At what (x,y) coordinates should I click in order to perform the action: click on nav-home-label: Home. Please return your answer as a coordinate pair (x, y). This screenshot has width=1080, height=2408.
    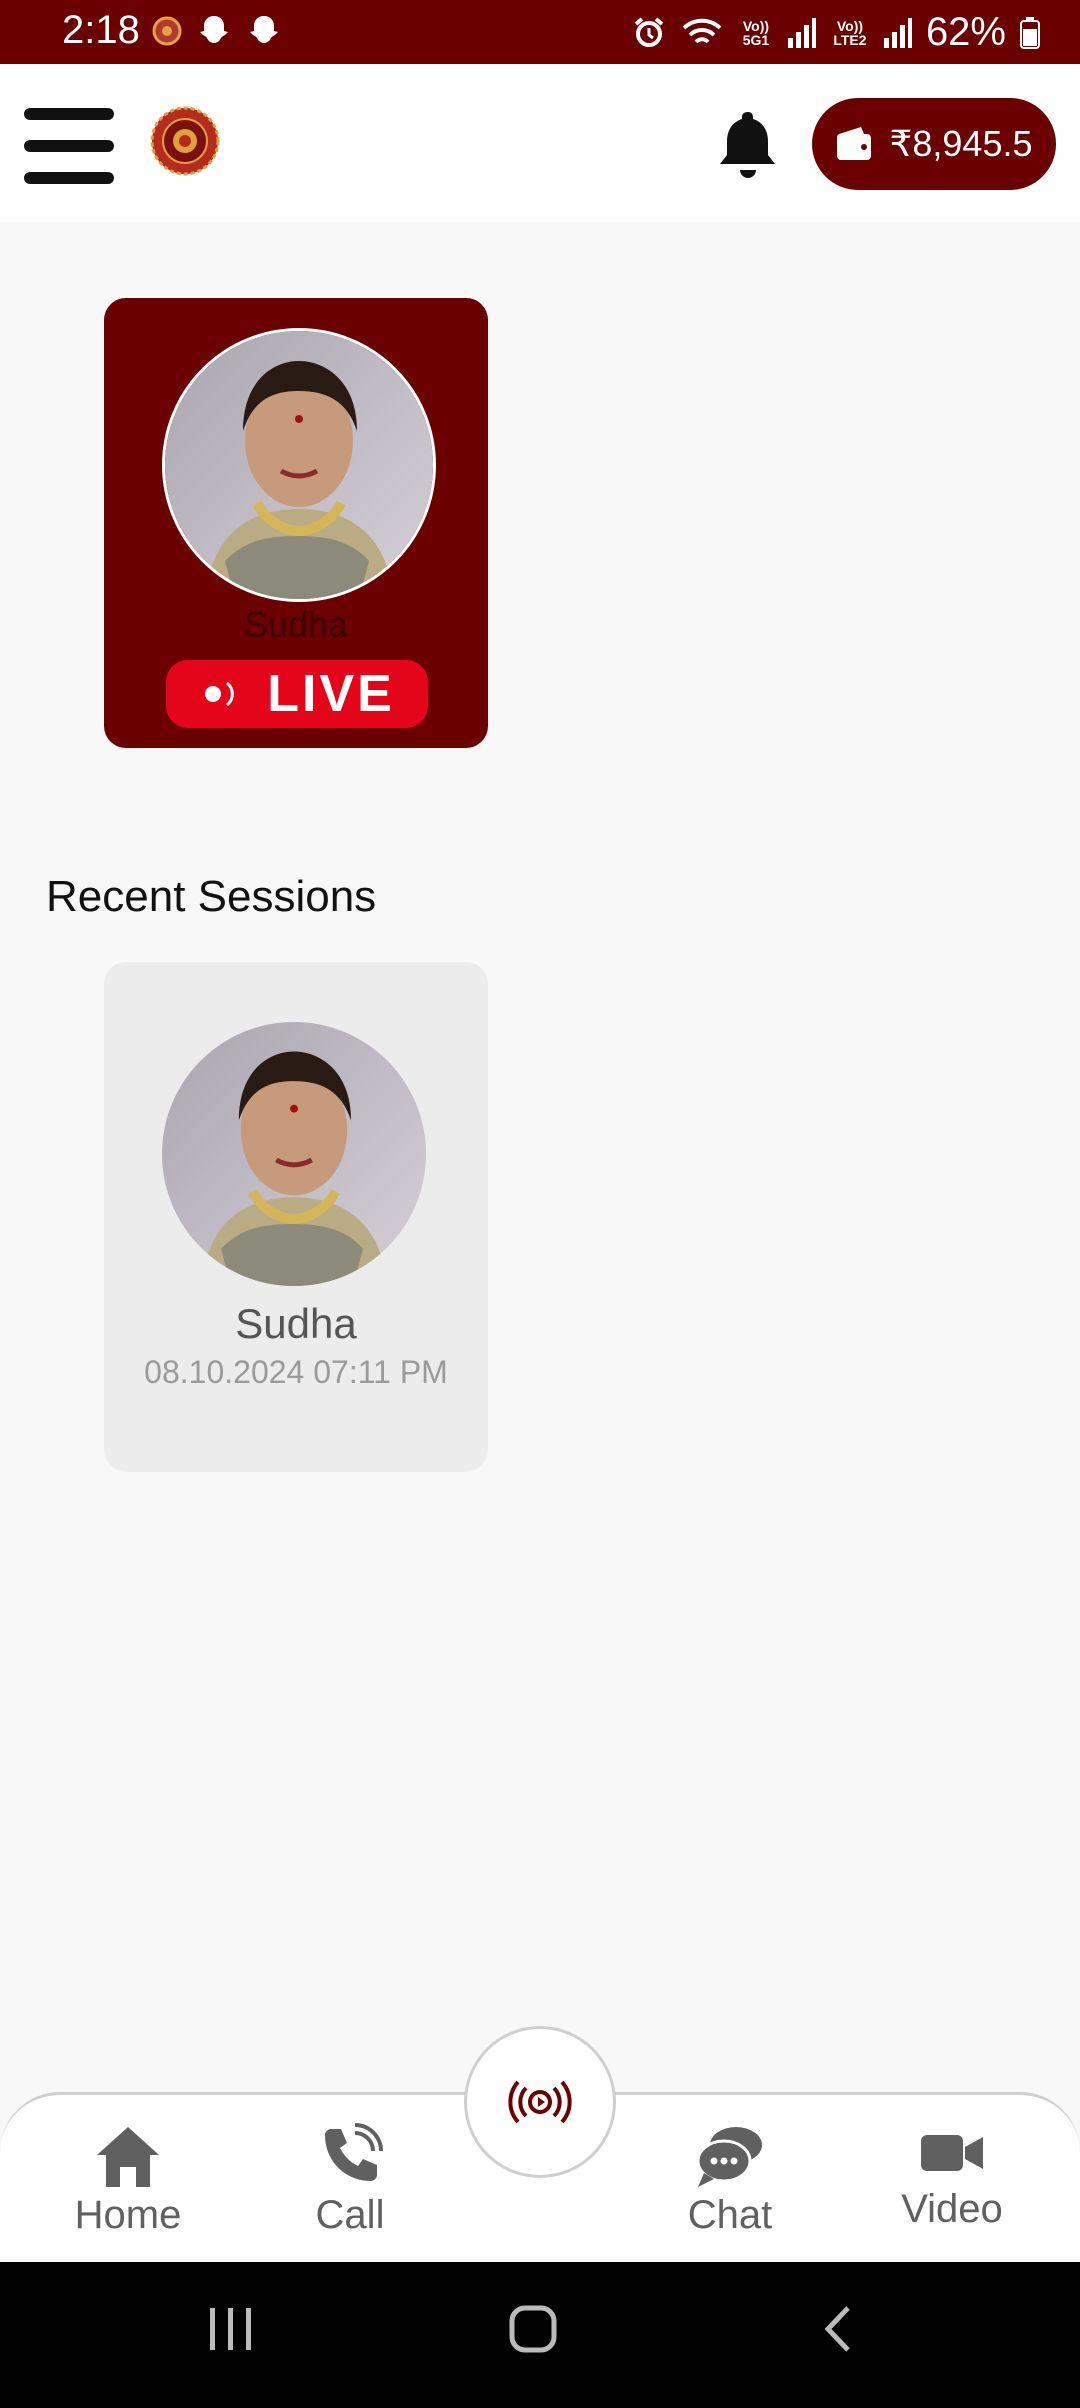
    Looking at the image, I should click on (128, 2215).